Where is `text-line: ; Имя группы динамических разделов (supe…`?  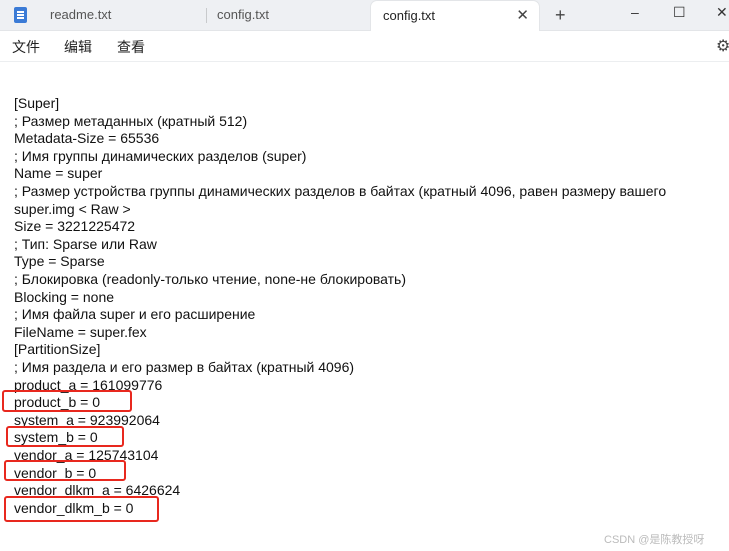
text-line: ; Имя группы динамических разделов (supe… is located at coordinates (160, 155).